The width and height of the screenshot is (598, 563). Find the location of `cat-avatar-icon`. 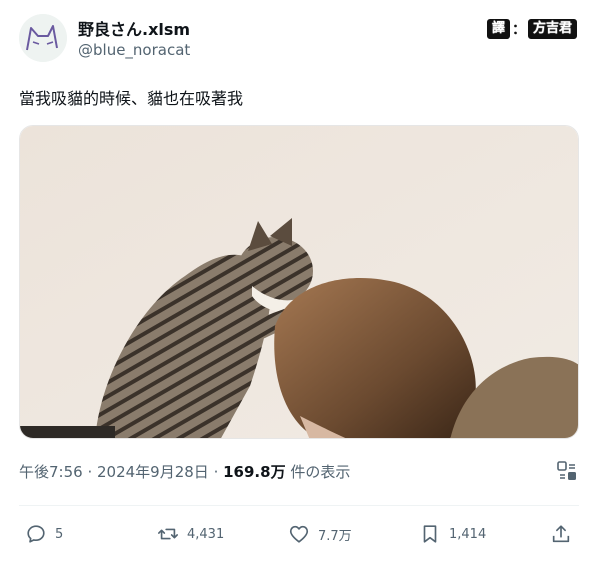

cat-avatar-icon is located at coordinates (43, 38).